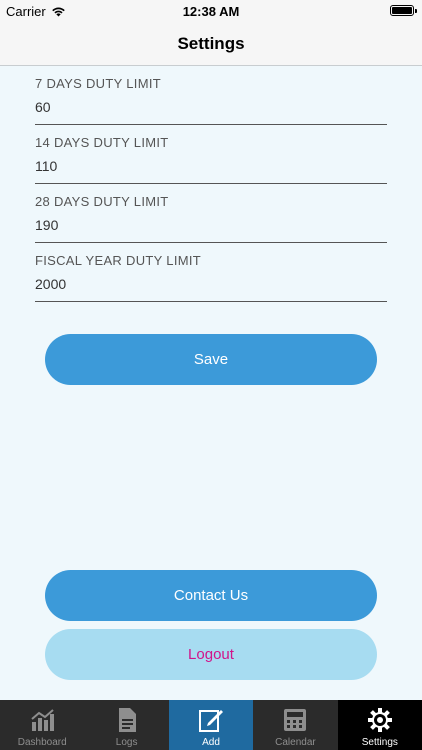 Image resolution: width=422 pixels, height=750 pixels. What do you see at coordinates (127, 720) in the screenshot?
I see `document-icon` at bounding box center [127, 720].